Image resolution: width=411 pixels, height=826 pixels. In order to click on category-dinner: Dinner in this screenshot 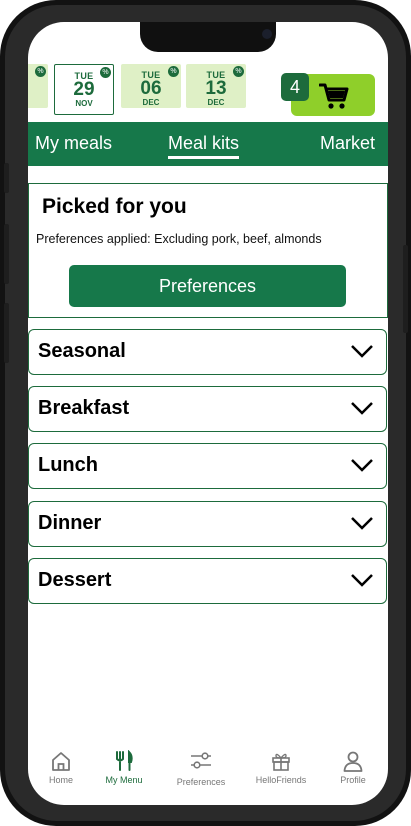, I will do `click(207, 524)`.